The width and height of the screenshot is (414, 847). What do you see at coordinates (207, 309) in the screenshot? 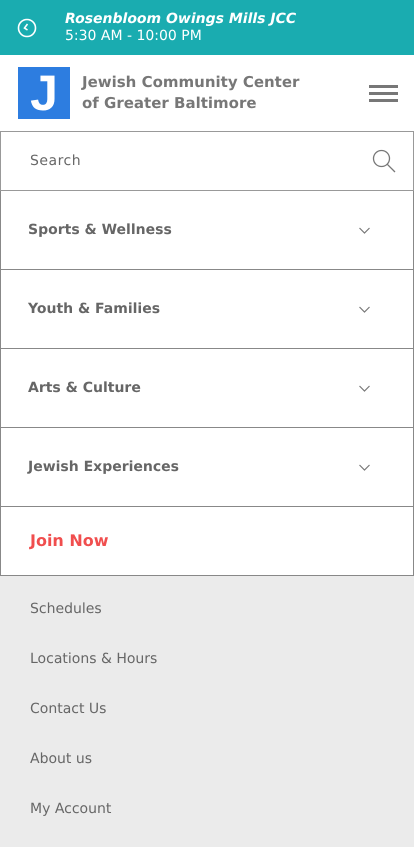
I see `menu-category: Youth & Families` at bounding box center [207, 309].